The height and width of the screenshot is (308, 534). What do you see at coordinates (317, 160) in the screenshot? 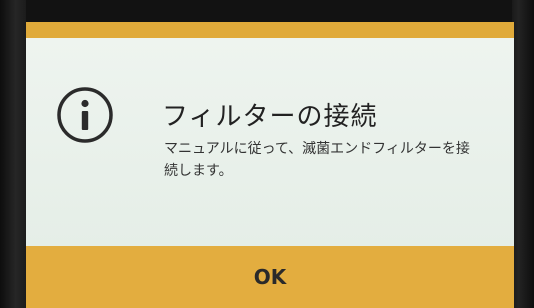
I see `dialog-message: マニュアルに従って、滅菌エンドフィルターを接続します。` at bounding box center [317, 160].